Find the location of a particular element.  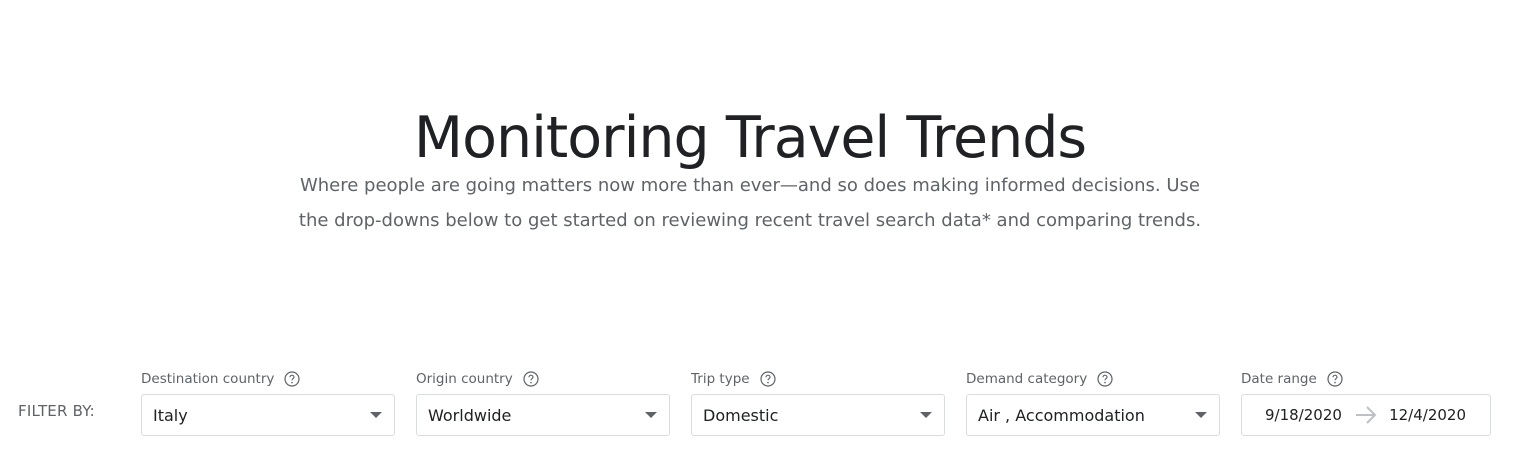

trip-type-label: Trip type is located at coordinates (720, 379).